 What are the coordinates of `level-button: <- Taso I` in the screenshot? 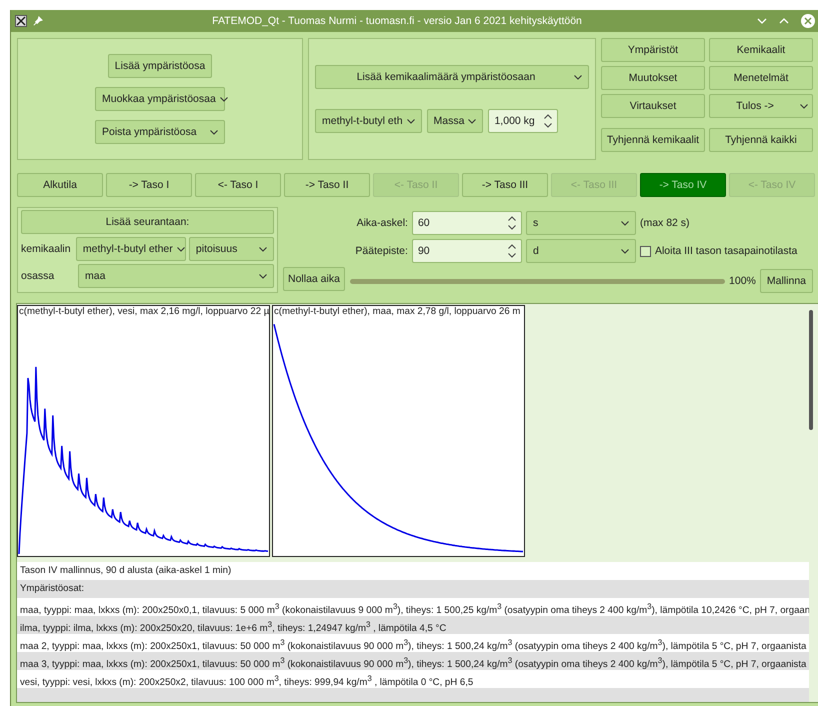 It's located at (238, 185).